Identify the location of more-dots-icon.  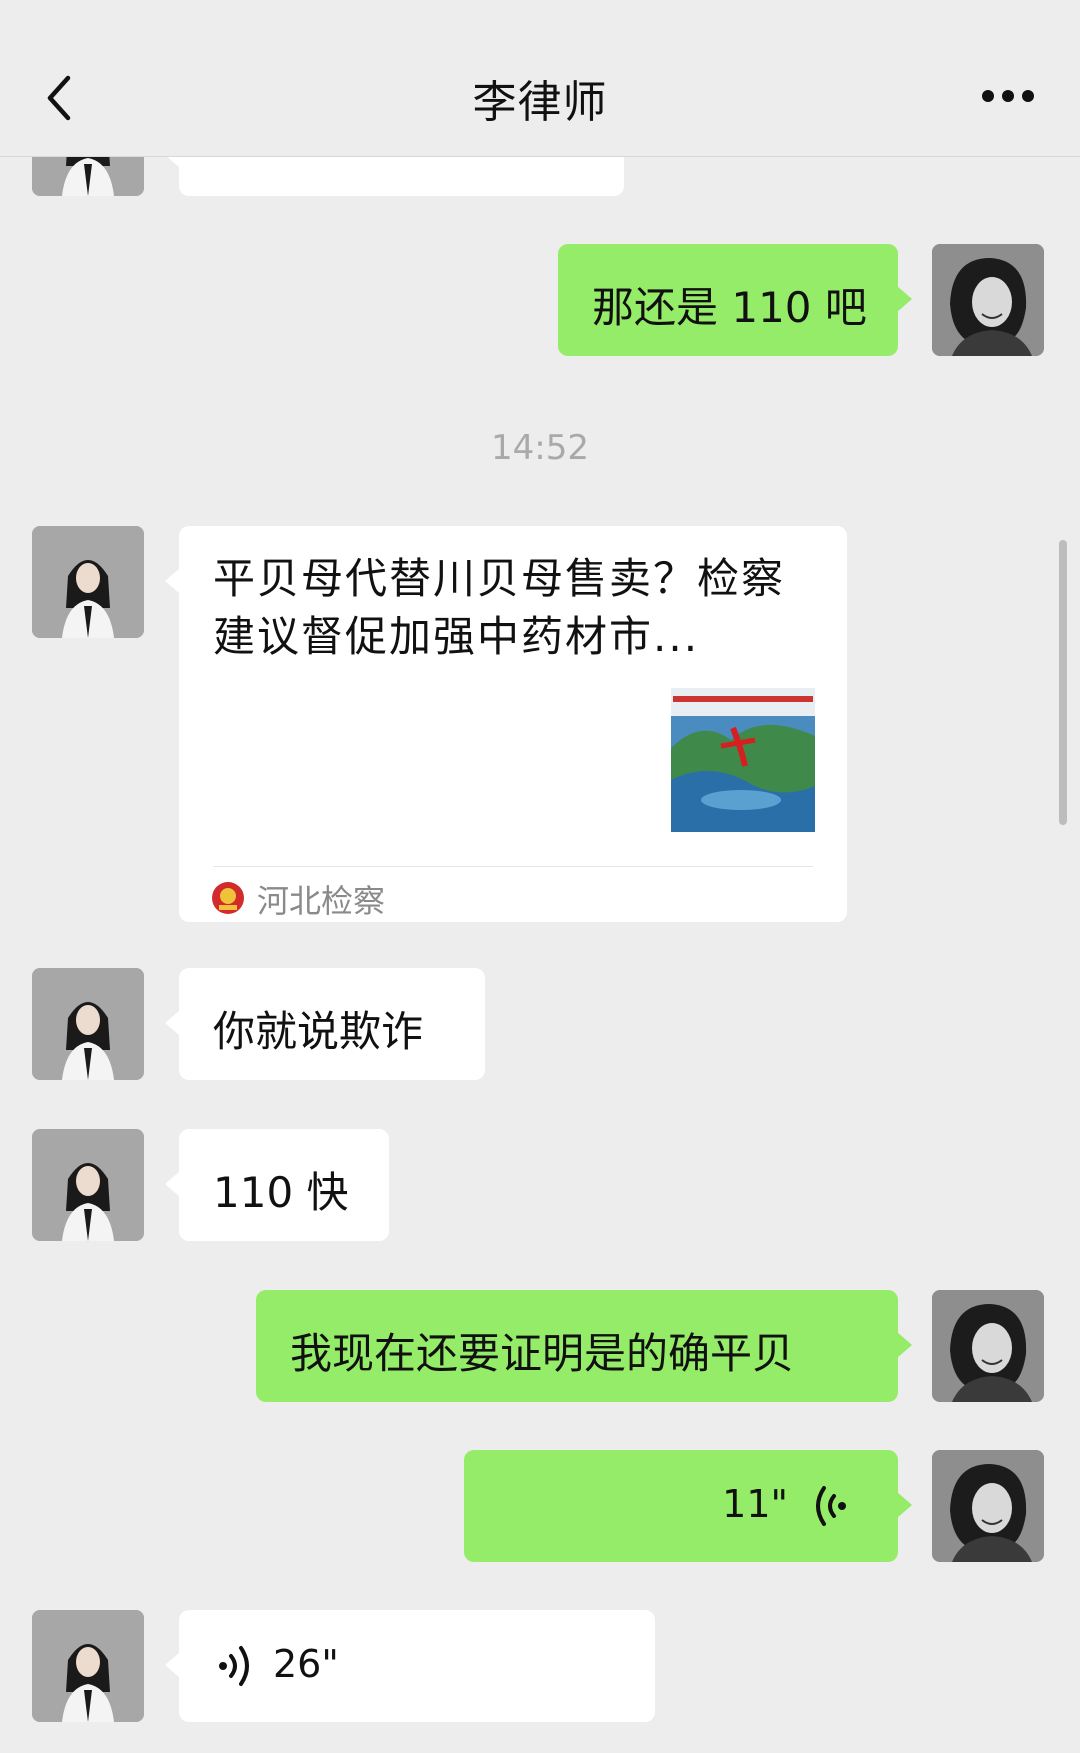
(1008, 96).